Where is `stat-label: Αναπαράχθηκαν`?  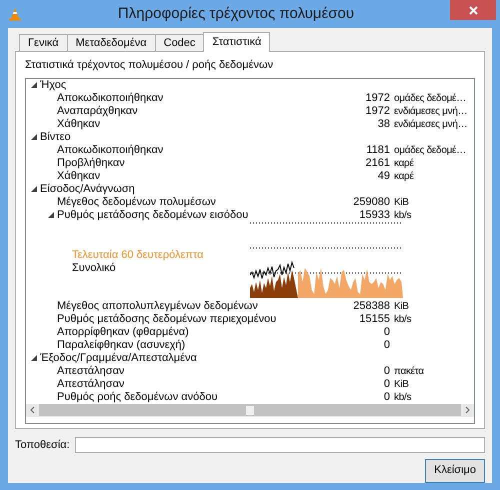
stat-label: Αναπαράχθηκαν is located at coordinates (97, 111).